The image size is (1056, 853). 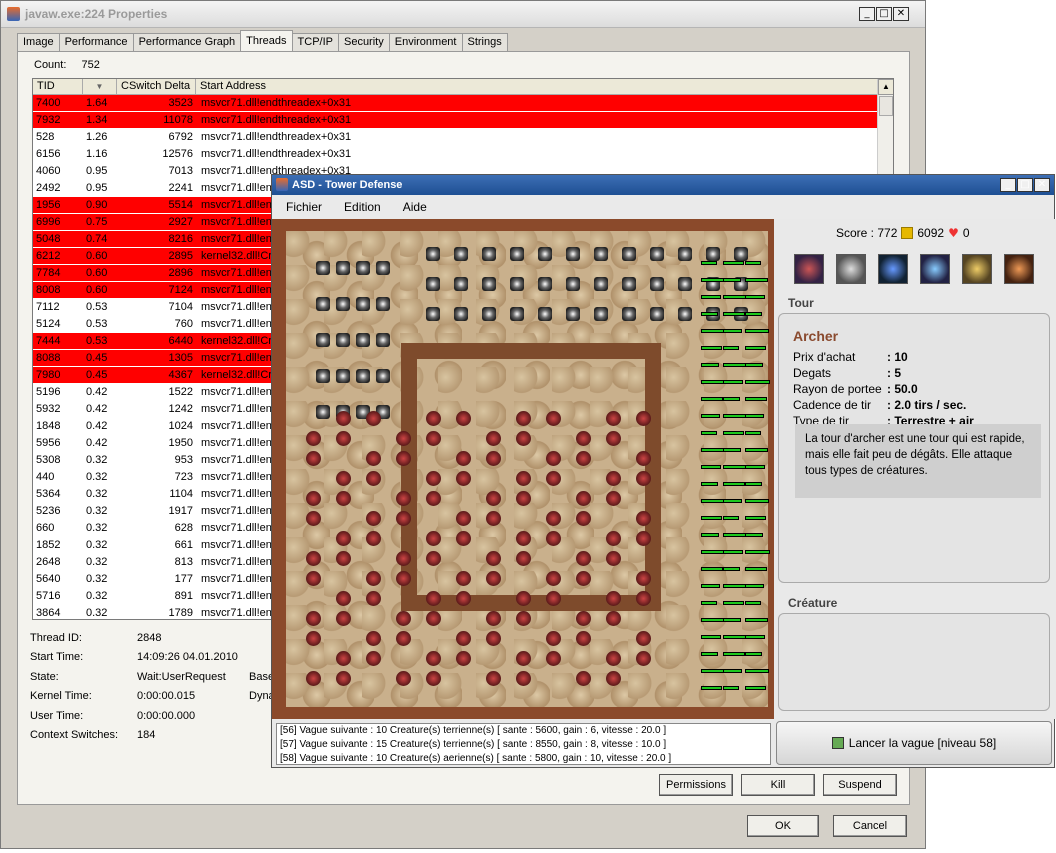 I want to click on cell-cs: 953, so click(x=183, y=460).